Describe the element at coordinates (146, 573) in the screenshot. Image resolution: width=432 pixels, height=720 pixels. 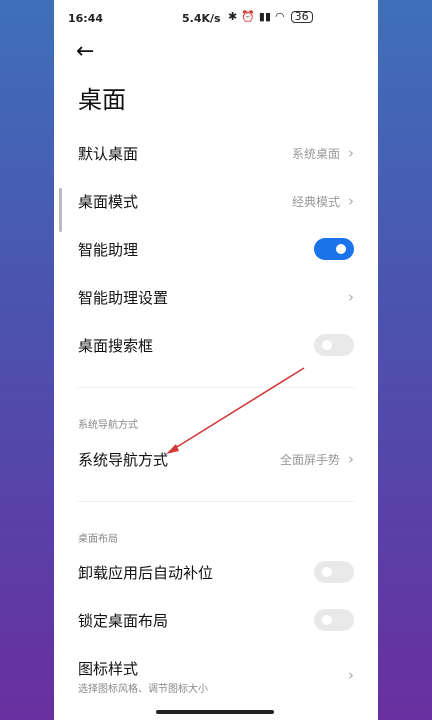
I see `auto-fill-label: 卸载应用后自动补位` at that location.